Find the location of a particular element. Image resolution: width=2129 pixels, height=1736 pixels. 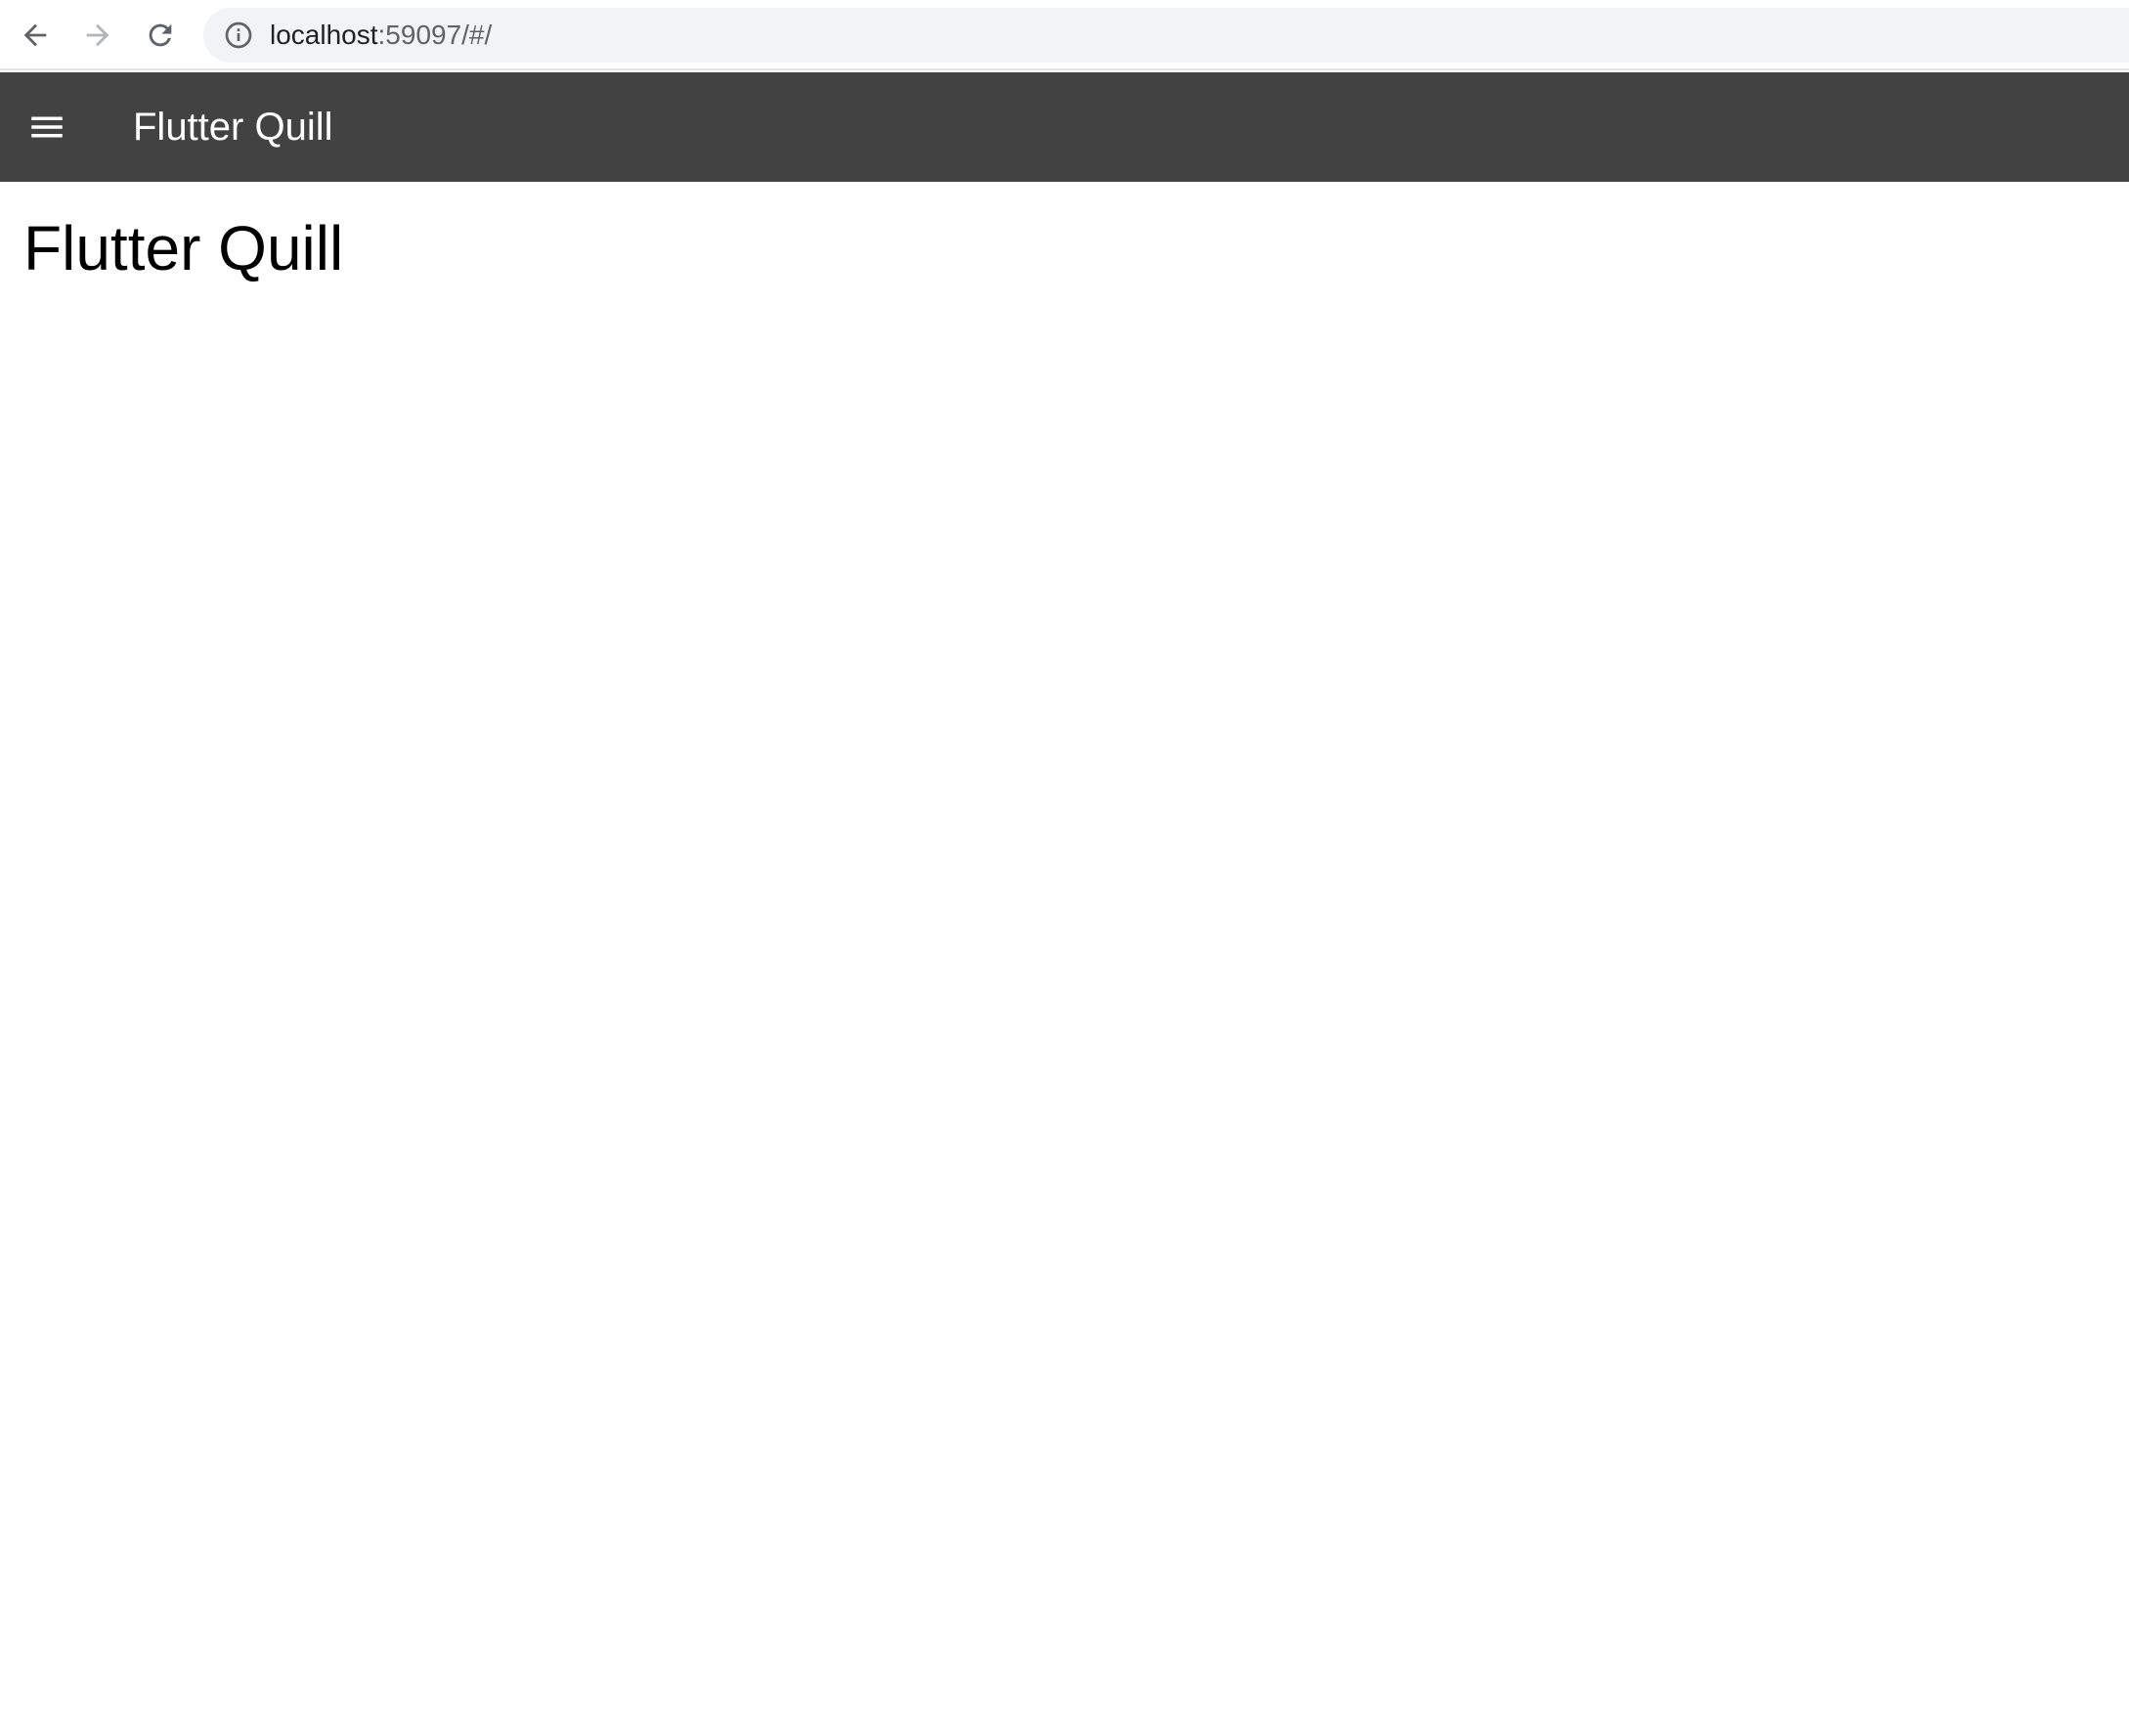

arrow-right-icon is located at coordinates (97, 35).